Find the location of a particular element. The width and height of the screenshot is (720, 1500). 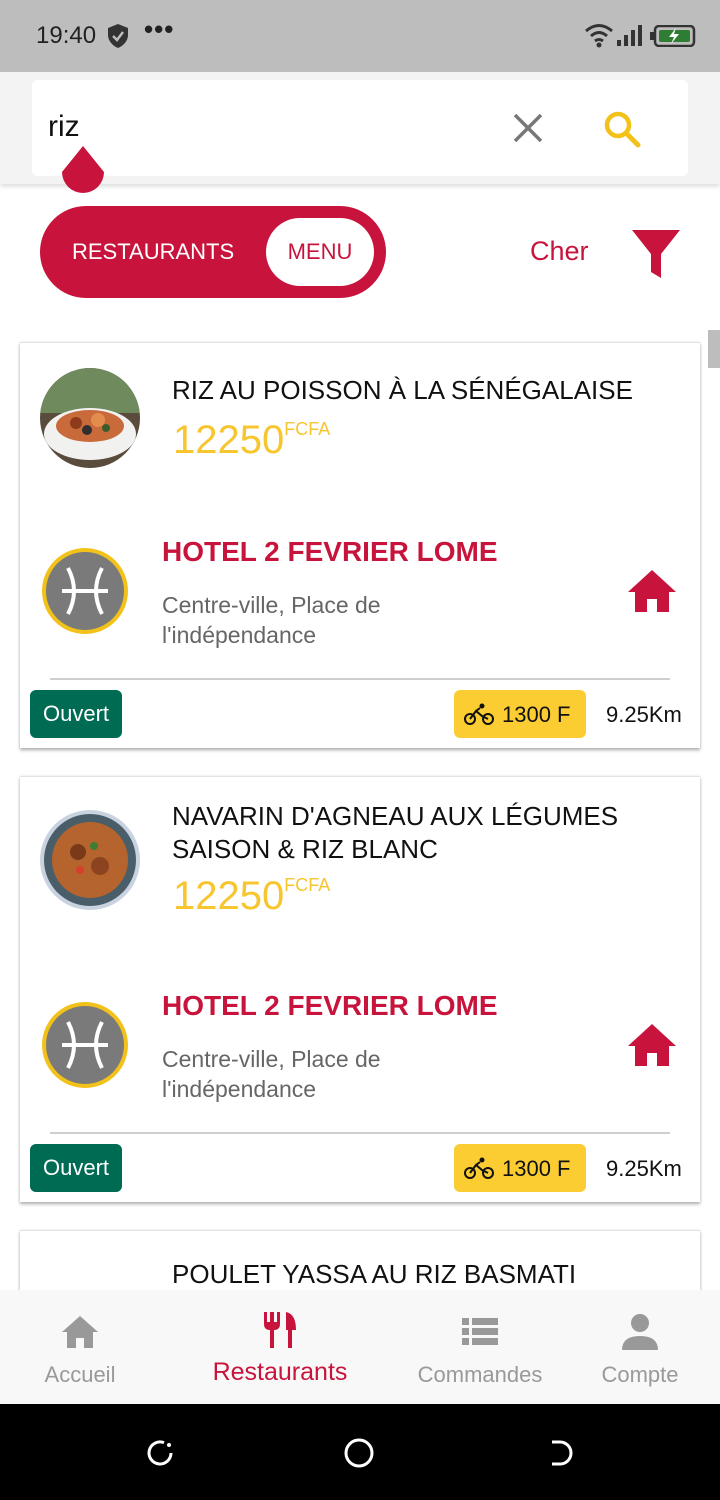

tab-menu: MENU is located at coordinates (320, 252).